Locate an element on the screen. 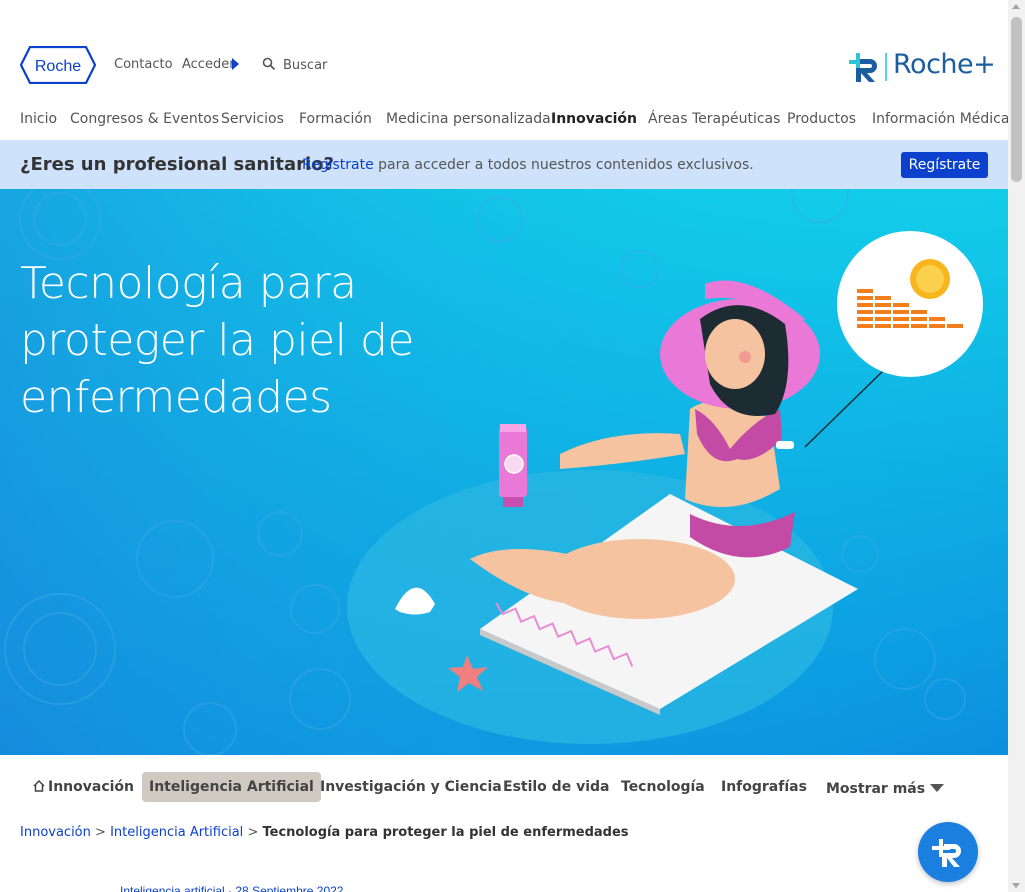 Image resolution: width=1025 pixels, height=892 pixels. nav-item-areas-terapeuticas: Áreas Terapéuticas is located at coordinates (714, 119).